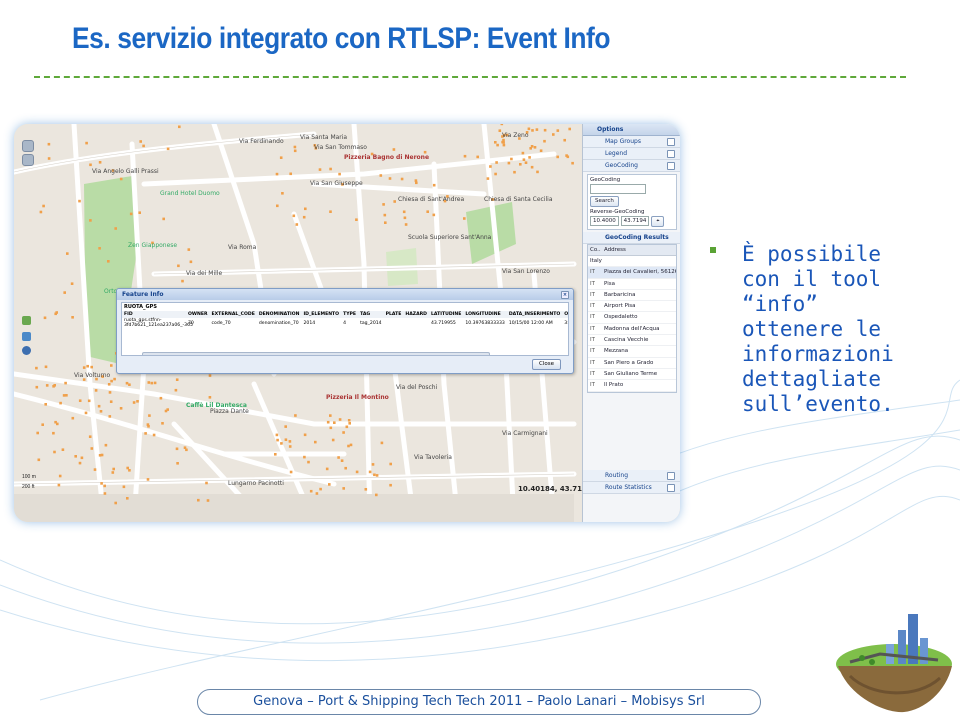 The image size is (960, 717). I want to click on close-button: Close, so click(546, 364).